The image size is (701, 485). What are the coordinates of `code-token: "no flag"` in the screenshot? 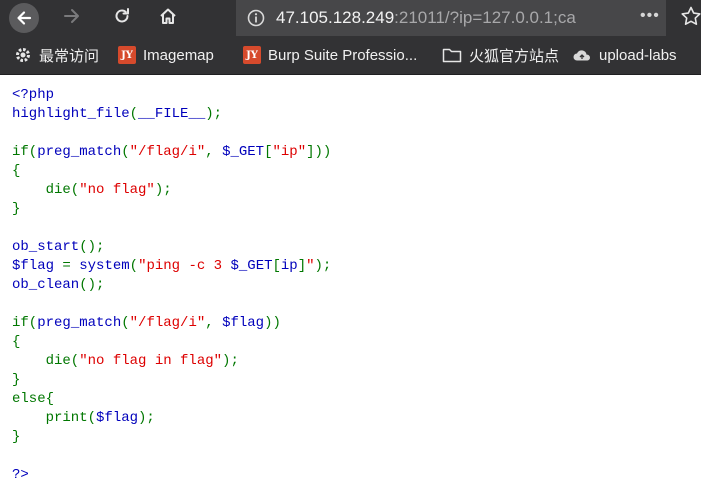 It's located at (117, 190).